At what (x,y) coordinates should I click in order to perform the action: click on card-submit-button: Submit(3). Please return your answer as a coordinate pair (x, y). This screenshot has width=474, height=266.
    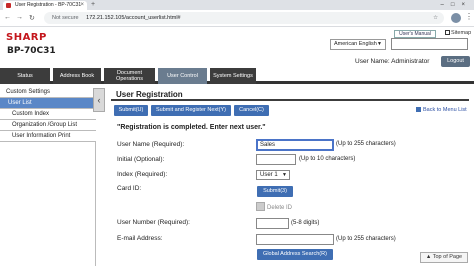
    Looking at the image, I should click on (275, 191).